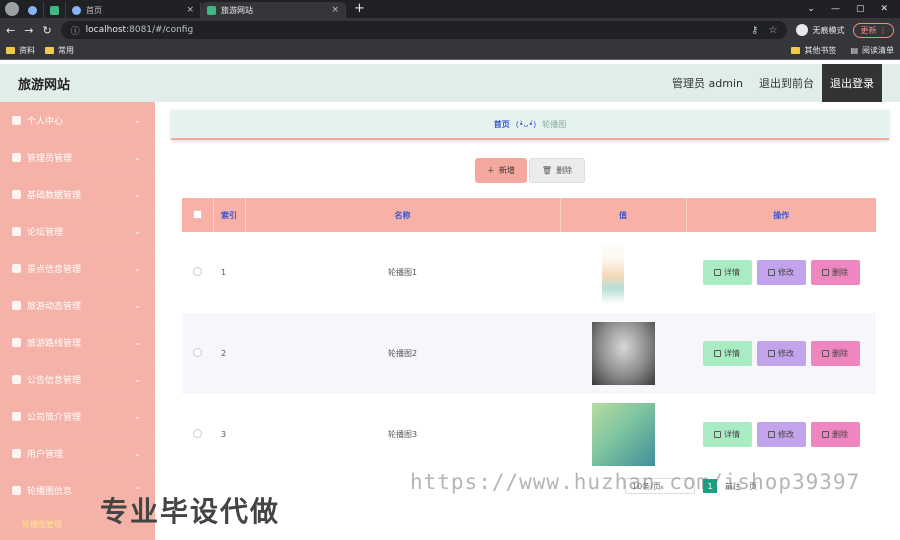  I want to click on browser-tab-pinned, so click(33, 10).